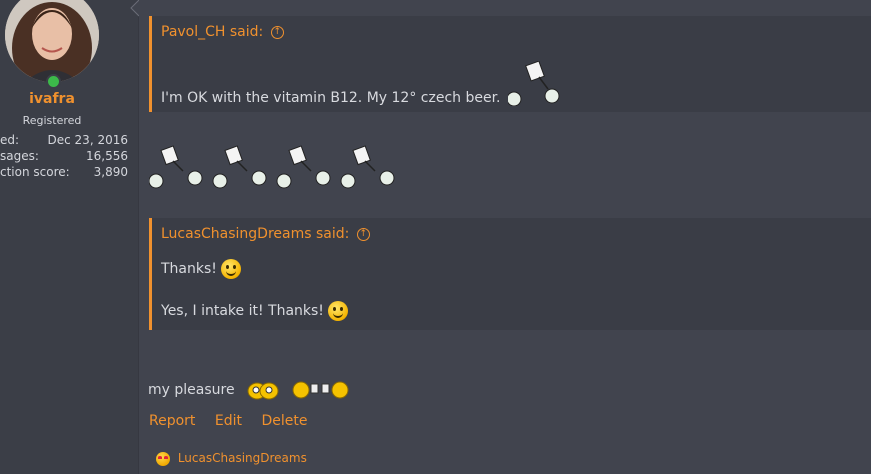 This screenshot has width=871, height=474. I want to click on stat-value: 3,890, so click(110, 172).